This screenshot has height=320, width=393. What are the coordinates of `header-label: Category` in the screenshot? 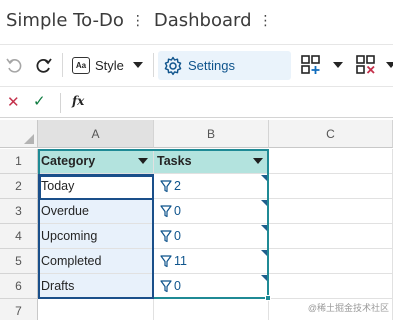 It's located at (68, 161).